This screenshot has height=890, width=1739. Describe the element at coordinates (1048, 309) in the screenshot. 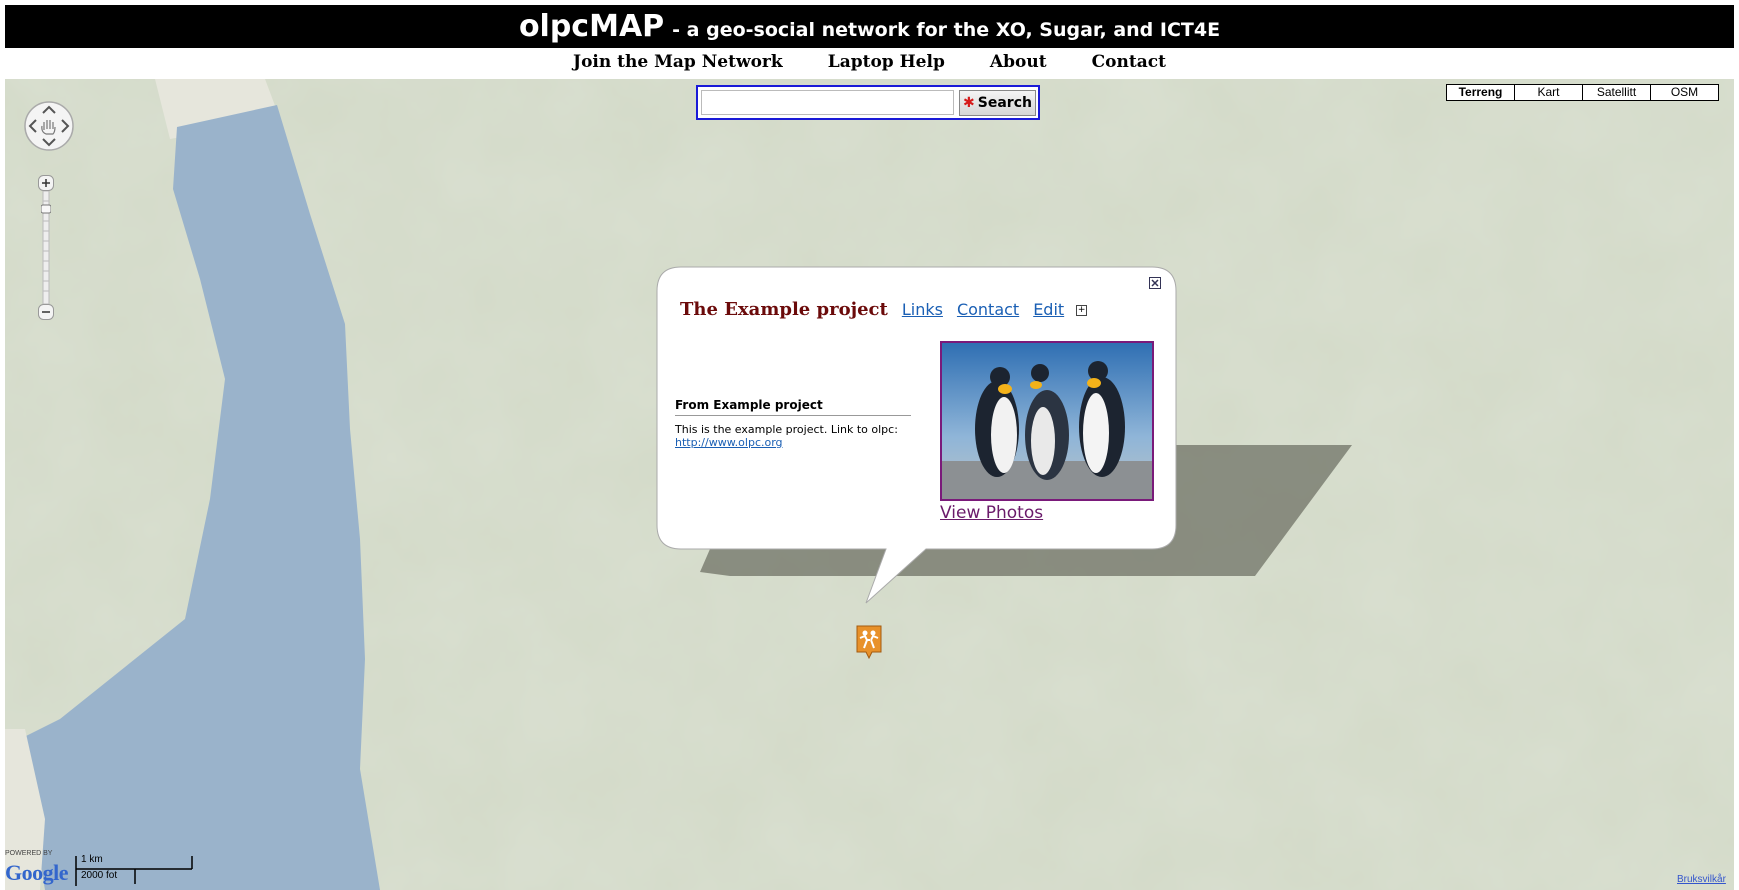

I see `popup-link-edit: Edit` at that location.